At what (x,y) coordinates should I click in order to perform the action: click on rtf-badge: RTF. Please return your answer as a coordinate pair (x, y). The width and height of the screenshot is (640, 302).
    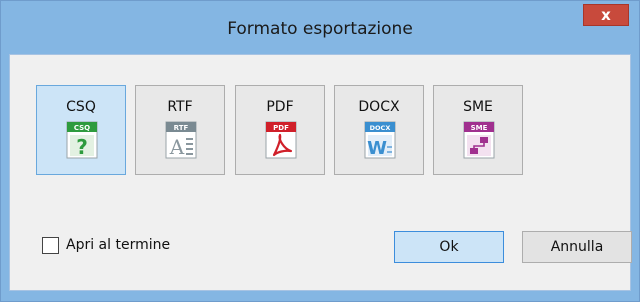
    Looking at the image, I should click on (181, 128).